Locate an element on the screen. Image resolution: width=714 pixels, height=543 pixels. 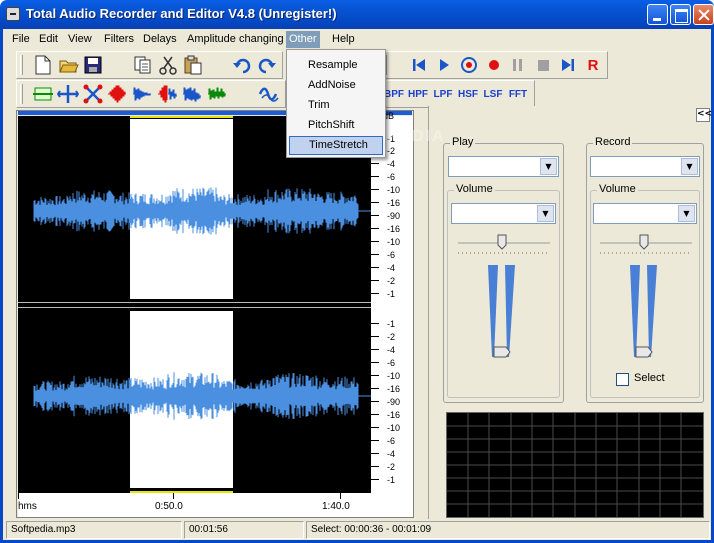
close-button is located at coordinates (703, 14).